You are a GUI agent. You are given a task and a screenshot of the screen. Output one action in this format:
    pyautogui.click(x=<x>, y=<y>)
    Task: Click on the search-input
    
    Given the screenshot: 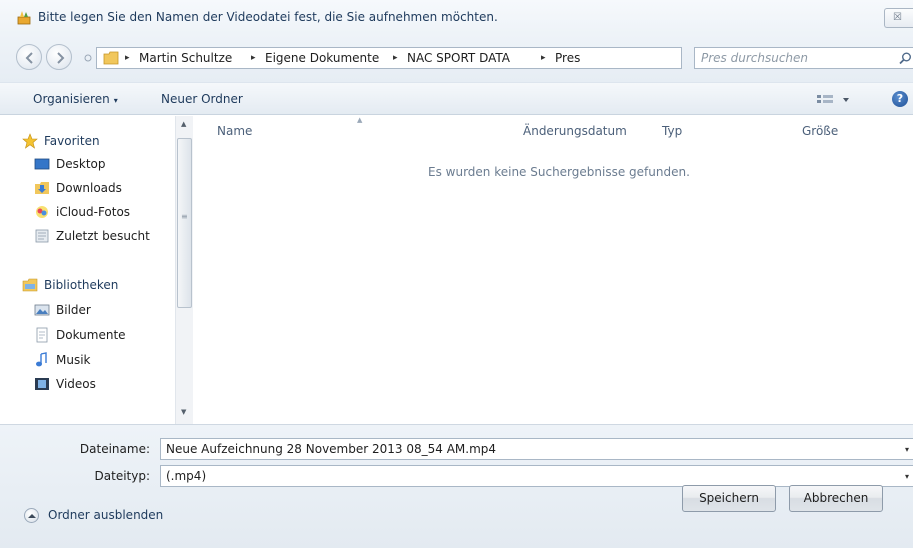 What is the action you would take?
    pyautogui.click(x=796, y=58)
    